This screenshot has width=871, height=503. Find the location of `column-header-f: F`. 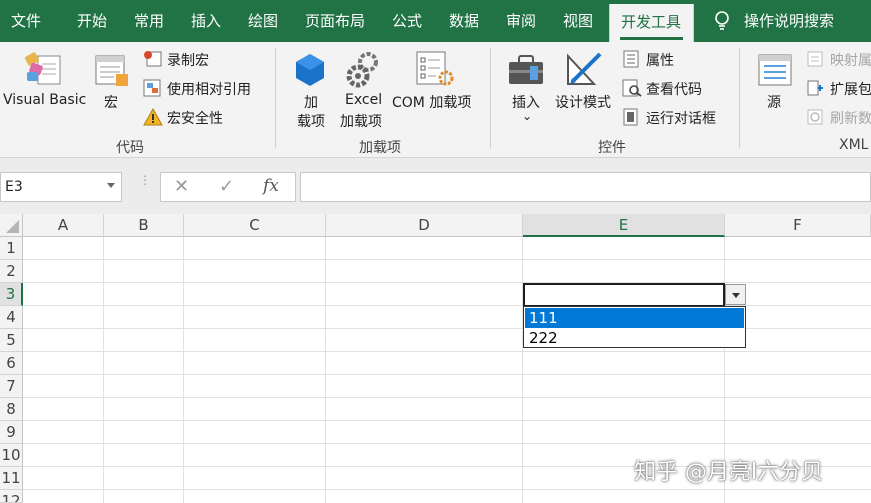

column-header-f: F is located at coordinates (798, 225).